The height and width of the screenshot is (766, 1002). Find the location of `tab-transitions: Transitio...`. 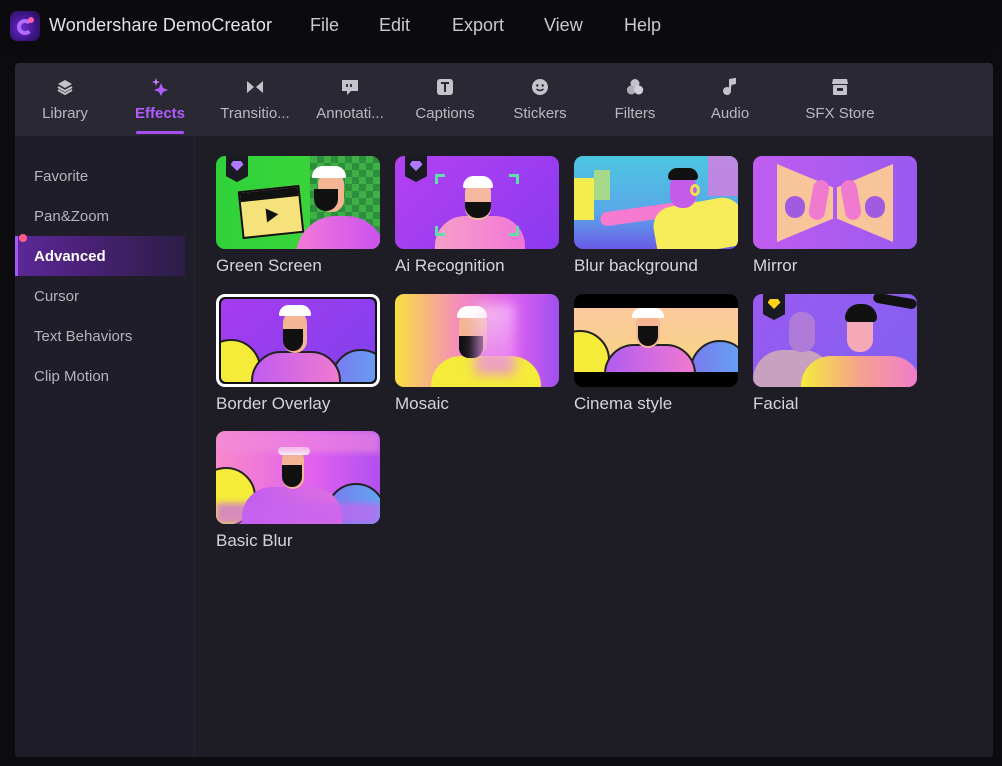

tab-transitions: Transitio... is located at coordinates (255, 99).